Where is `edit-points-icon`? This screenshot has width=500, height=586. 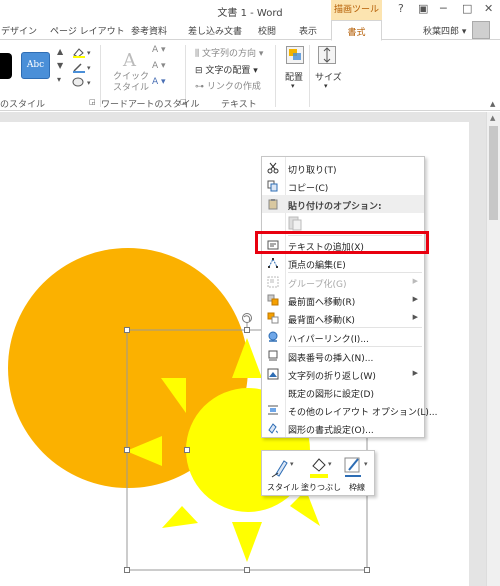 edit-points-icon is located at coordinates (273, 262).